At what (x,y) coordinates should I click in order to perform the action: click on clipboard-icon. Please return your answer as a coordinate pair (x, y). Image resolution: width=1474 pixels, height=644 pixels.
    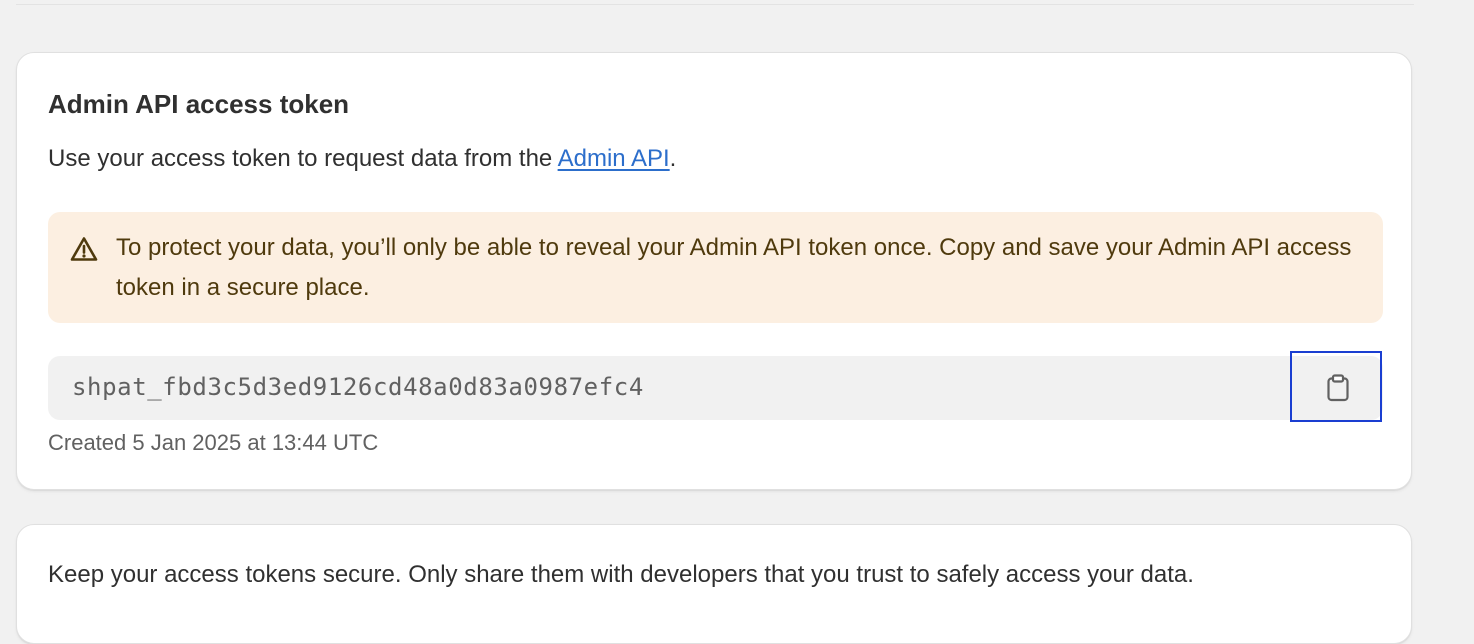
    Looking at the image, I should click on (1338, 388).